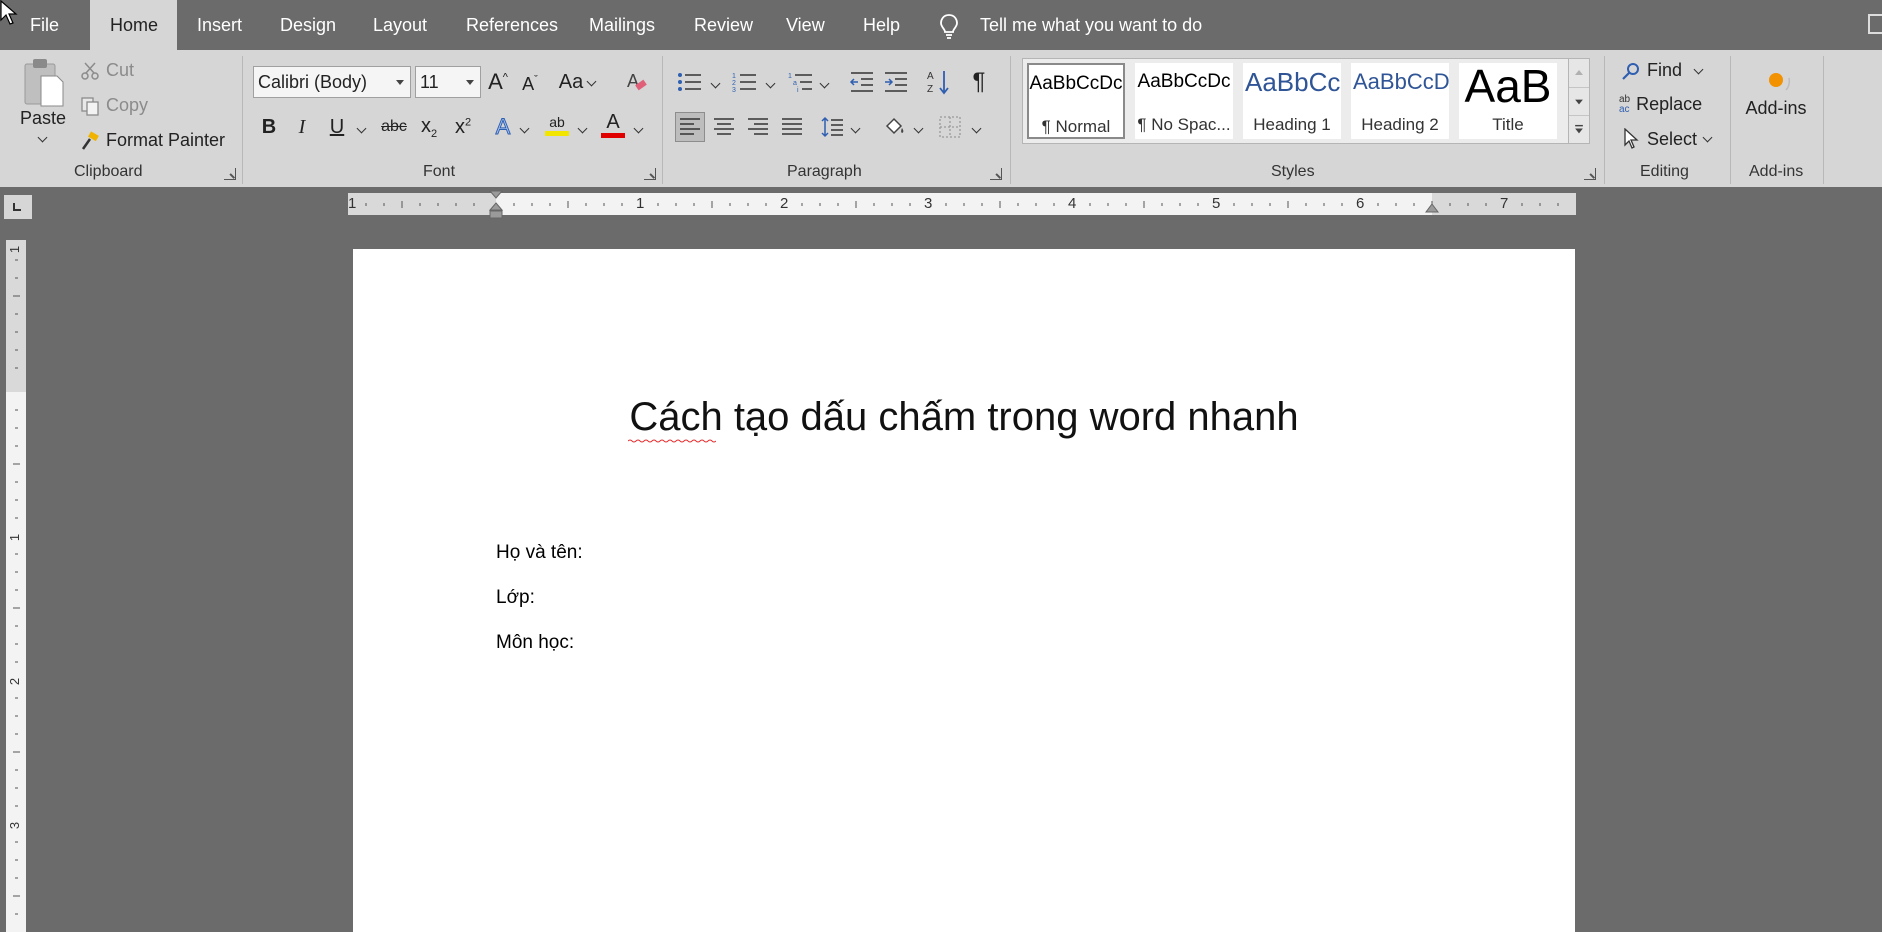 The height and width of the screenshot is (932, 1882). Describe the element at coordinates (716, 82) in the screenshot. I see `bullets-dropdown-icon` at that location.